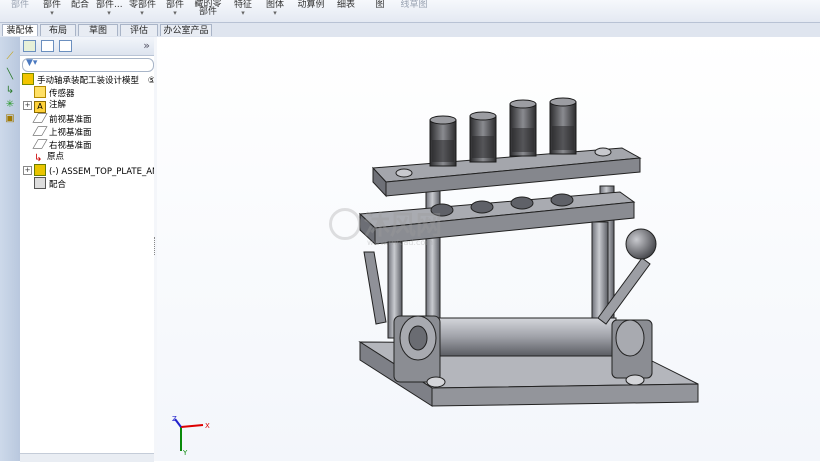 The image size is (820, 462). Describe the element at coordinates (50, 106) in the screenshot. I see `tree-item-annotations: A 注解` at that location.